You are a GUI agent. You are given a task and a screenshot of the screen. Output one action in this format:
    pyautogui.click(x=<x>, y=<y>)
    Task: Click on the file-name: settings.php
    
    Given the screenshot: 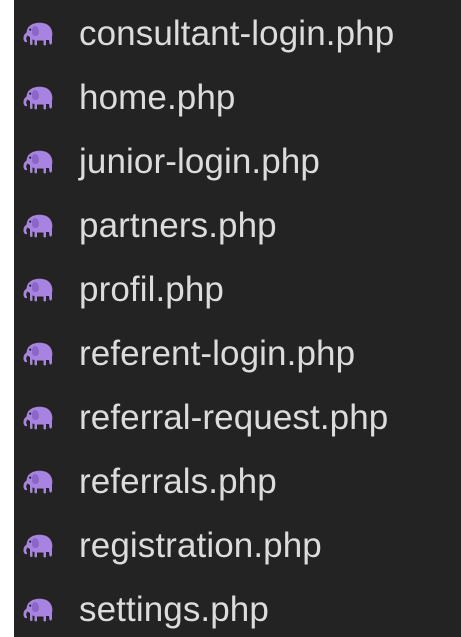 What is the action you would take?
    pyautogui.click(x=174, y=609)
    